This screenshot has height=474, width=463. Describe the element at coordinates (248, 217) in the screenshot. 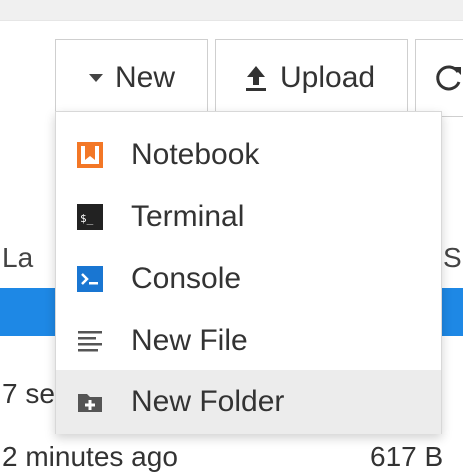

I see `menu-item-terminal: $_ Terminal` at that location.